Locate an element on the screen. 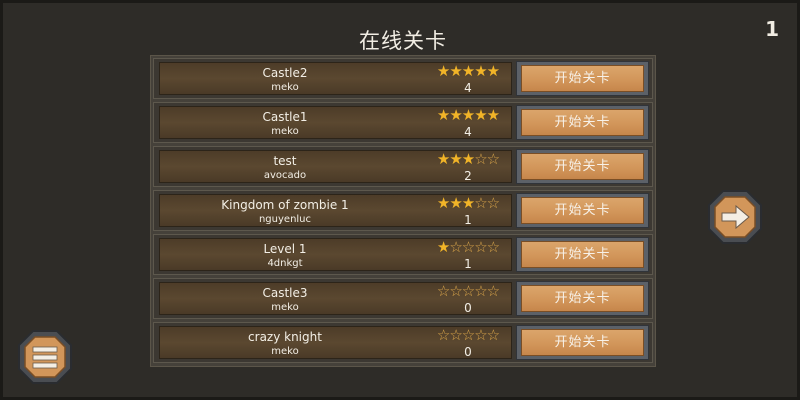 The image size is (800, 400). star-rating: ★☆☆☆☆ is located at coordinates (468, 247).